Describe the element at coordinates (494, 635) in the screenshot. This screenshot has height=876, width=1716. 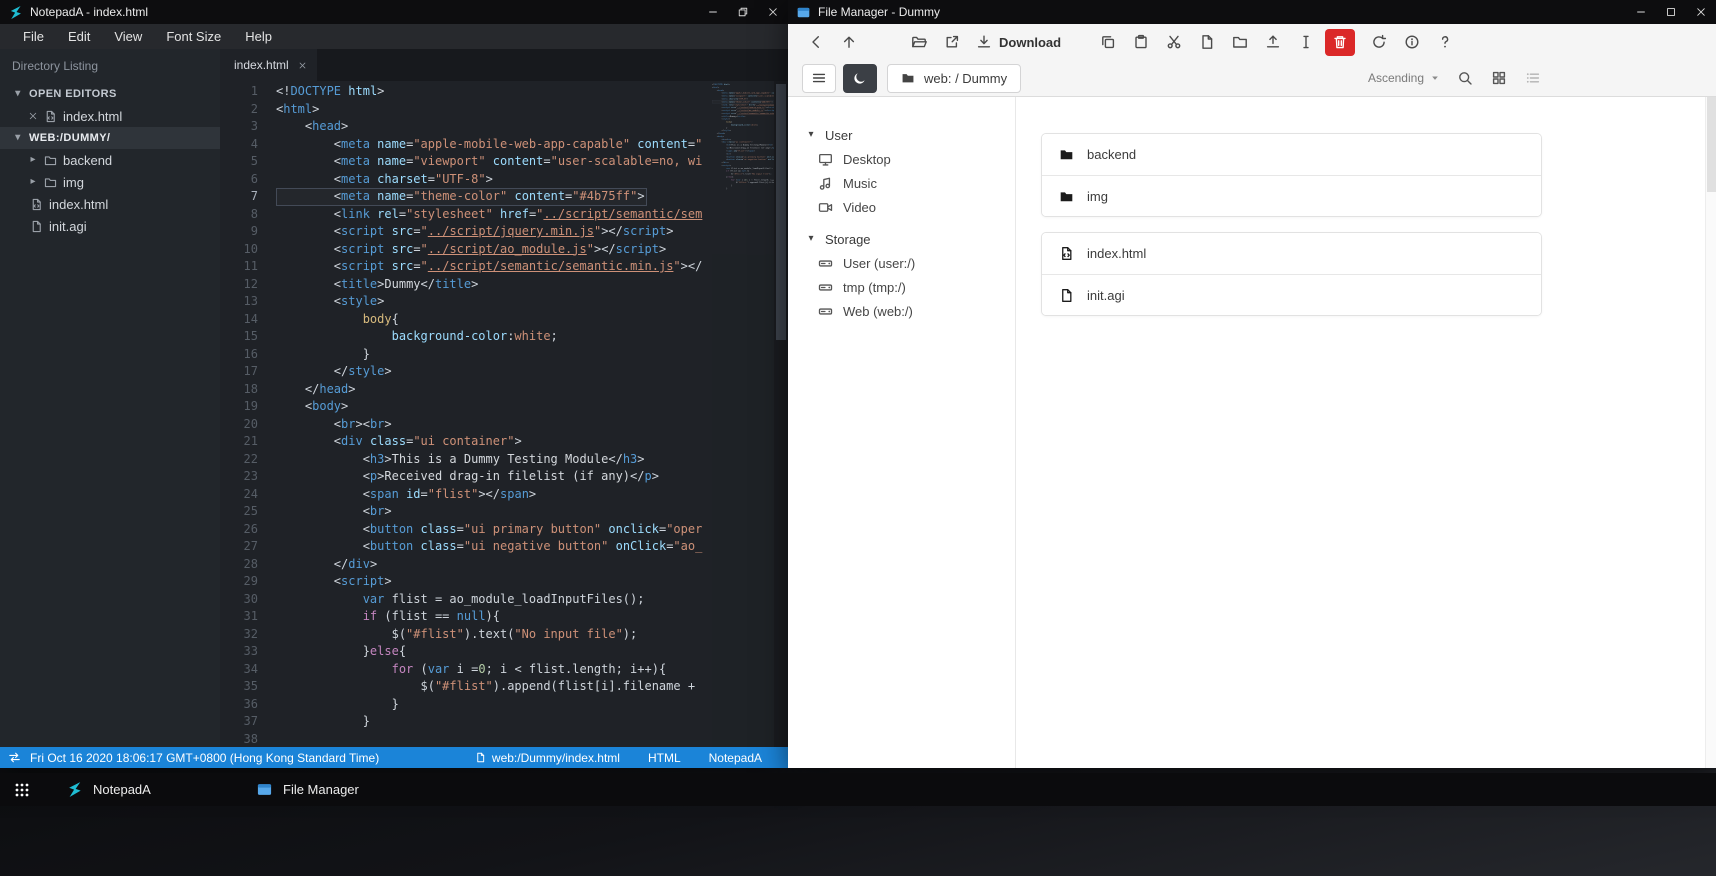
I see `code-line: $("#flist").text("No input file");` at that location.